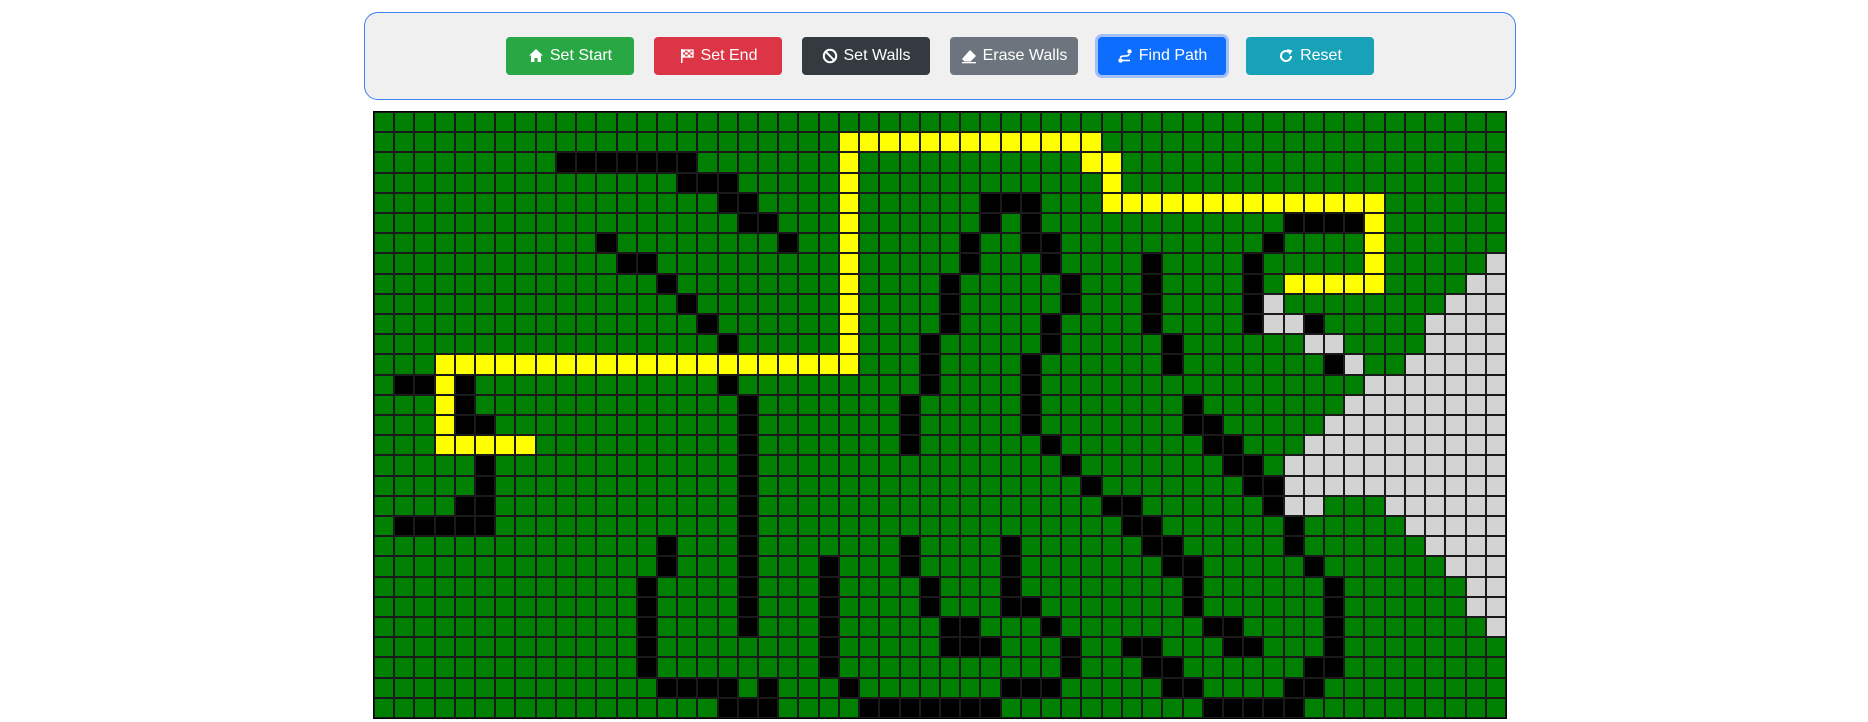 Image resolution: width=1868 pixels, height=722 pixels. I want to click on grid-cell-path, so click(849, 303).